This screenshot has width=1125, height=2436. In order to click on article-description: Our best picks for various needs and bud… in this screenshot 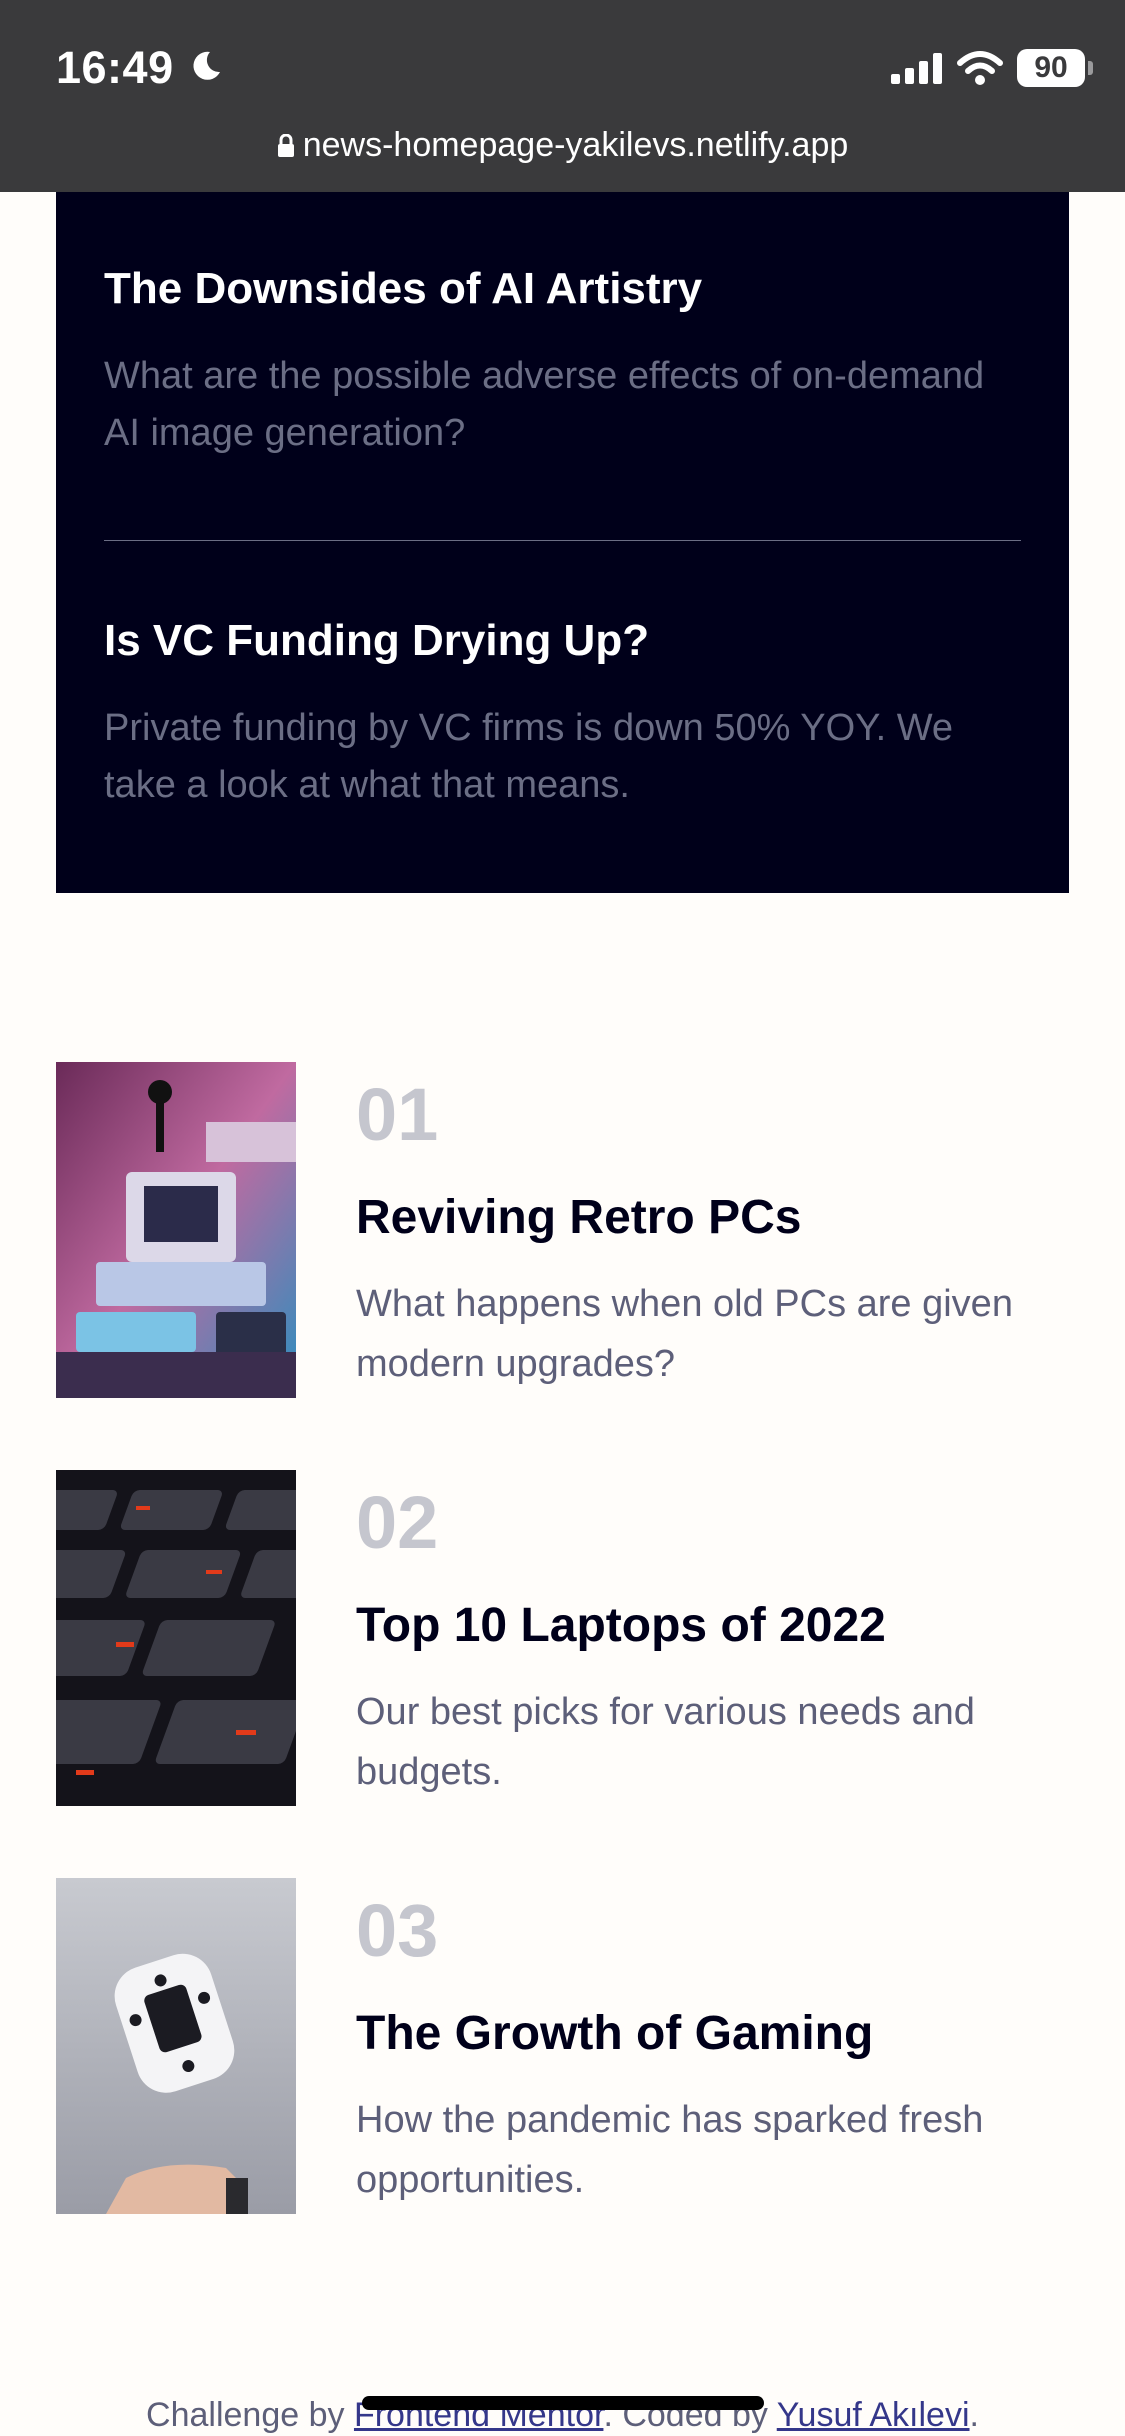, I will do `click(665, 1742)`.